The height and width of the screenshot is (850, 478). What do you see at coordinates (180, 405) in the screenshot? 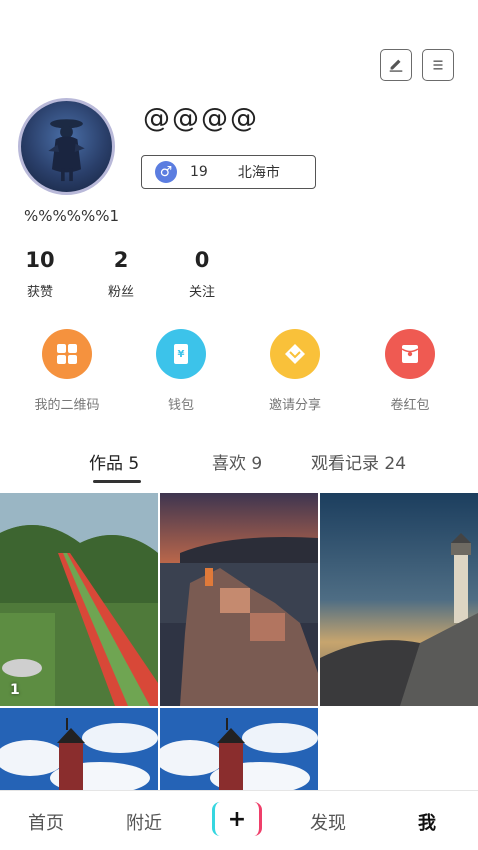
I see `shortcut-label: 钱包` at bounding box center [180, 405].